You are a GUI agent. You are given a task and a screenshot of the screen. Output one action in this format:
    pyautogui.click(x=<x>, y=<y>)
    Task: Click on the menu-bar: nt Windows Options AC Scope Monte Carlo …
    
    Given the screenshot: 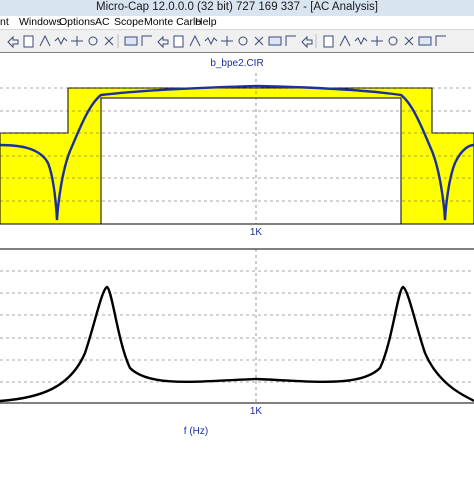 What is the action you would take?
    pyautogui.click(x=237, y=22)
    